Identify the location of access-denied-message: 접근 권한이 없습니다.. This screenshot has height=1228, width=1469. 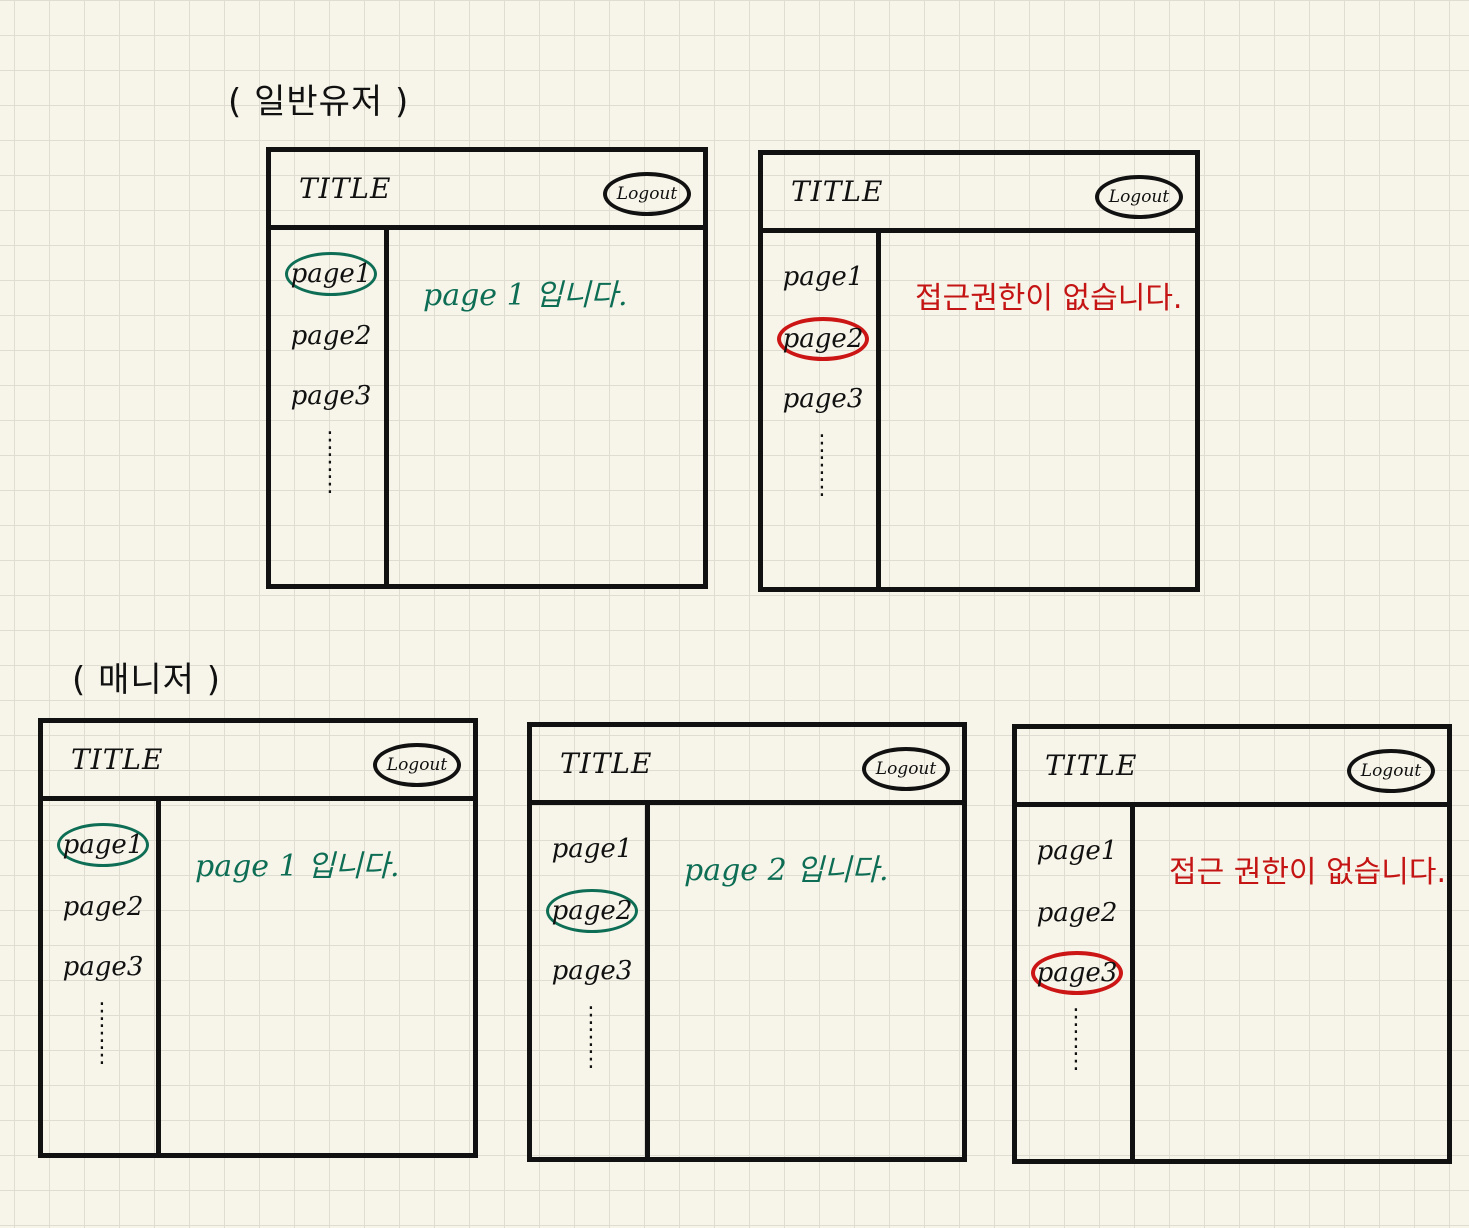
(1308, 872).